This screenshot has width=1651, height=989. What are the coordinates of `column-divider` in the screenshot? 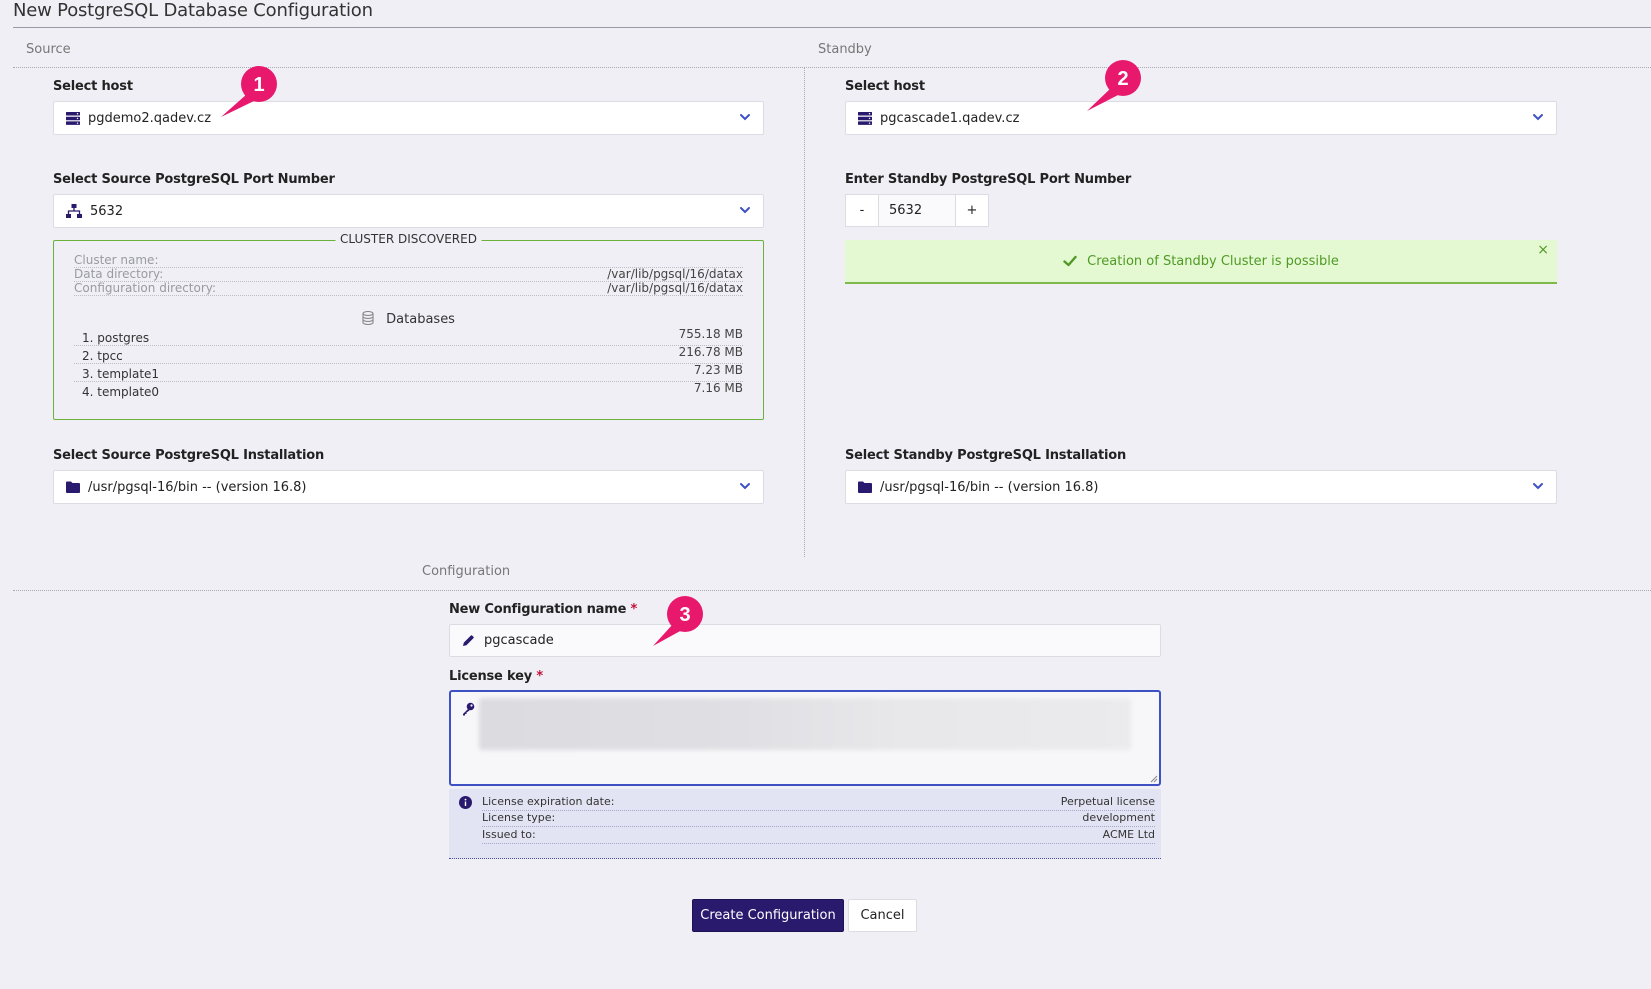 It's located at (804, 312).